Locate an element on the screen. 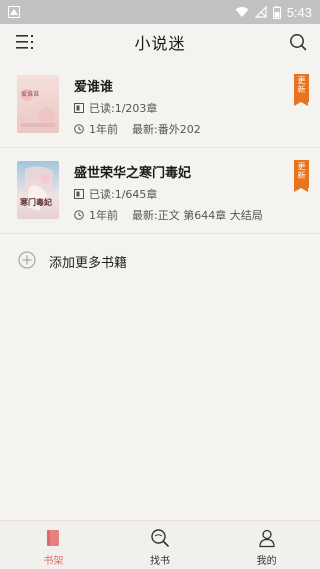  book-title: 盛世荣华之寒门毒妃 is located at coordinates (133, 173).